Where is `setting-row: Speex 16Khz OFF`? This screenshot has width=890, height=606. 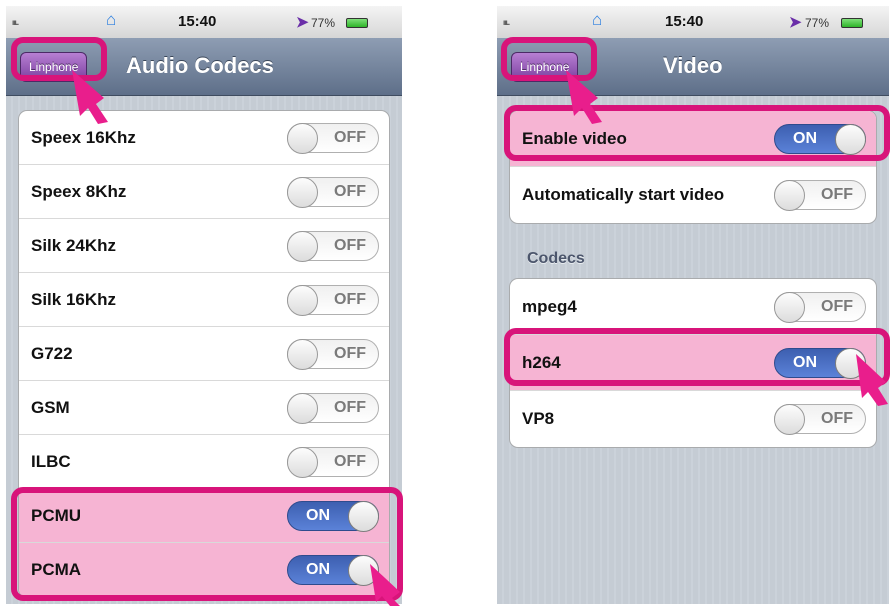
setting-row: Speex 16Khz OFF is located at coordinates (204, 138).